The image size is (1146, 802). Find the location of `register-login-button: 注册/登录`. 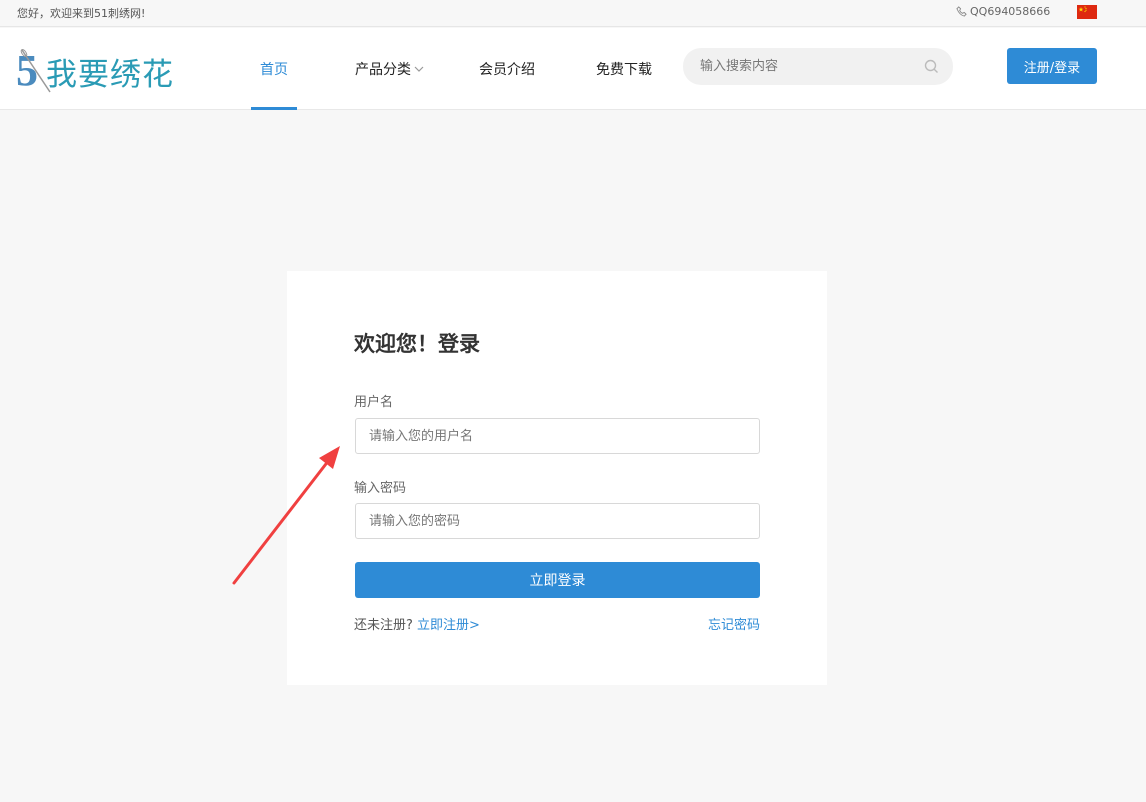

register-login-button: 注册/登录 is located at coordinates (1052, 66).